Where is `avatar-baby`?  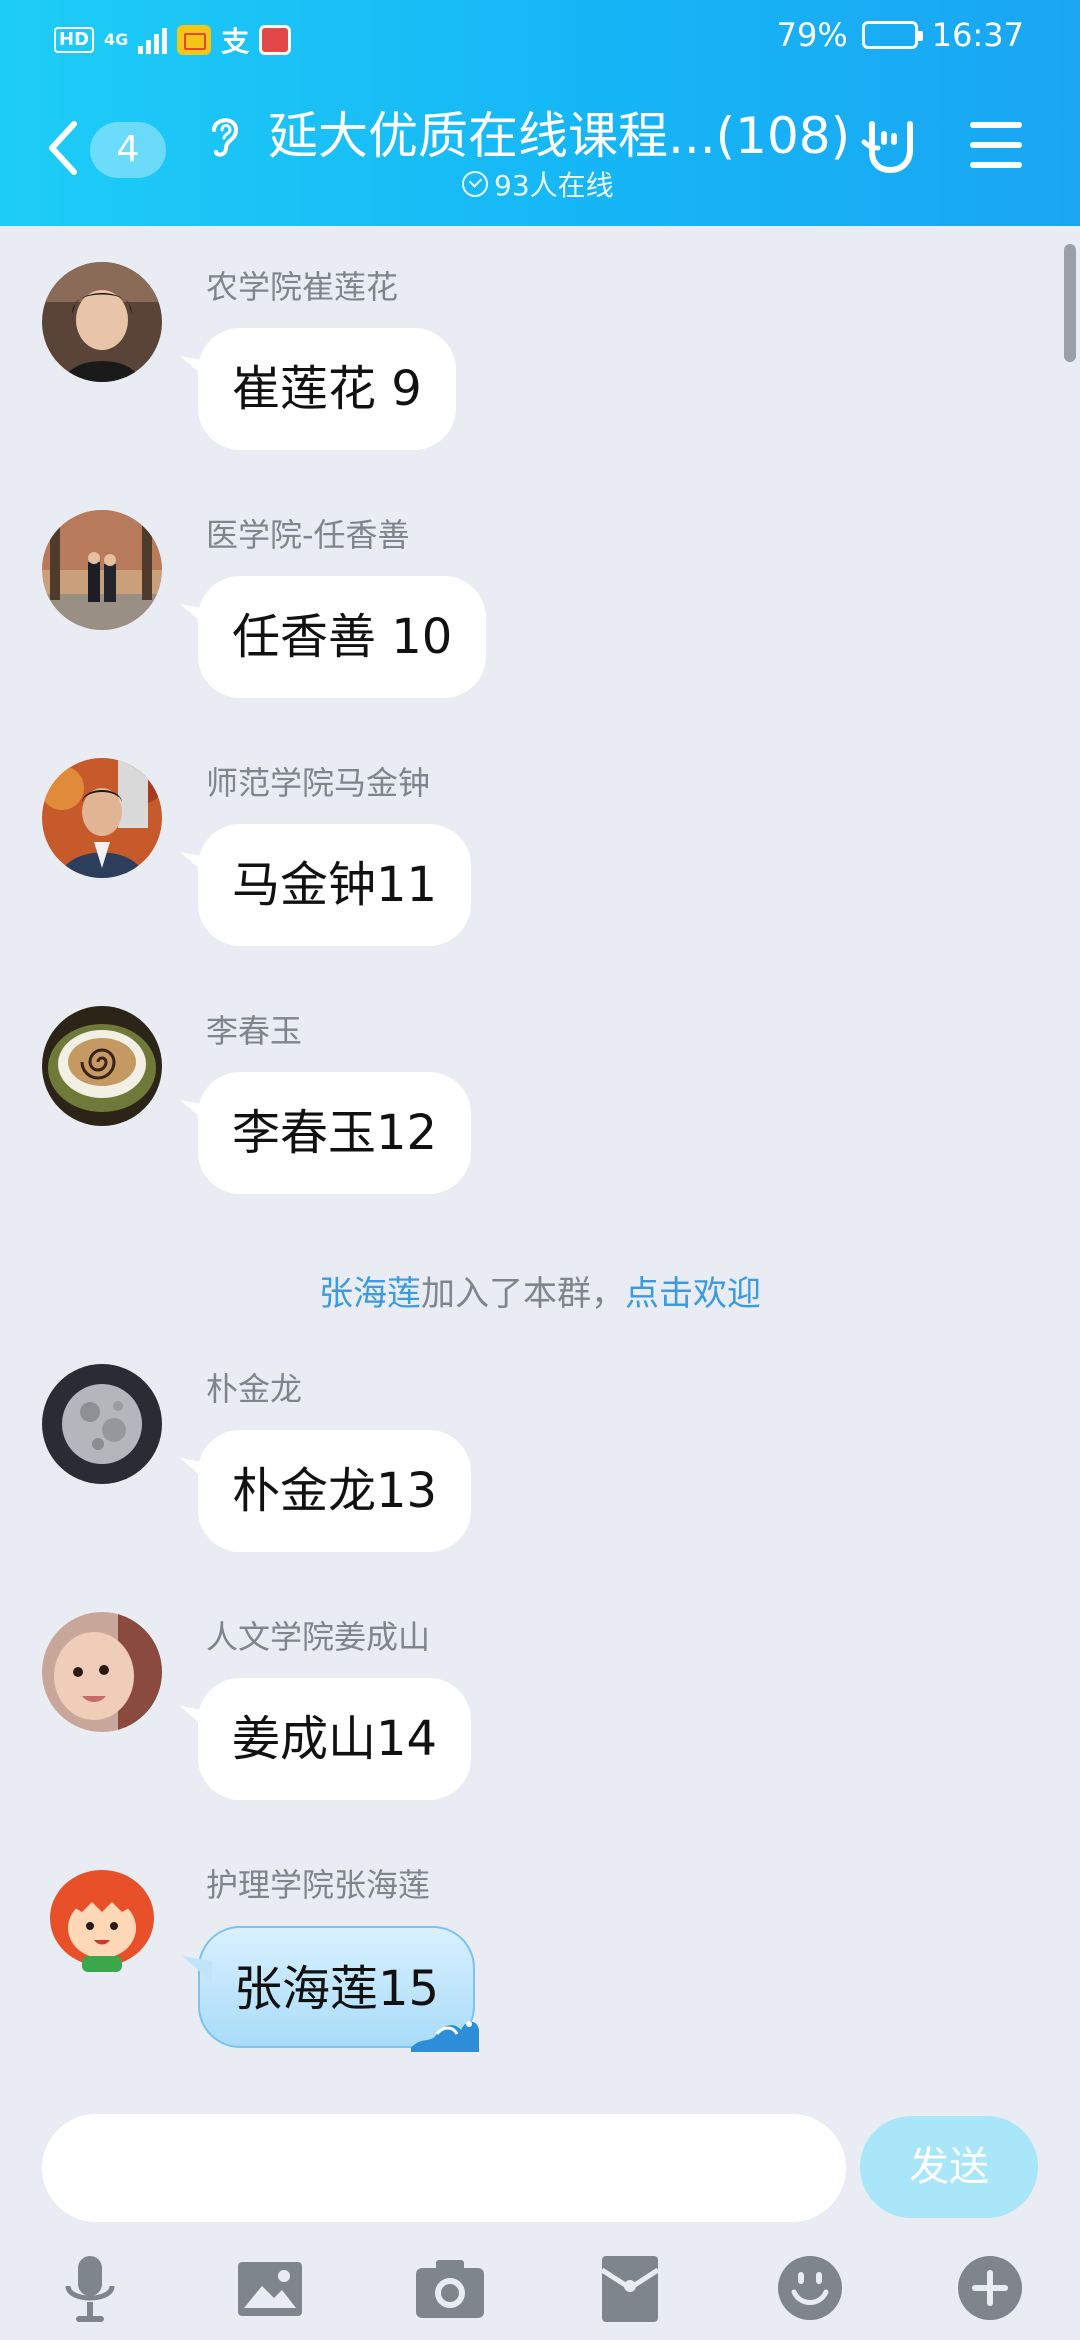 avatar-baby is located at coordinates (102, 1672).